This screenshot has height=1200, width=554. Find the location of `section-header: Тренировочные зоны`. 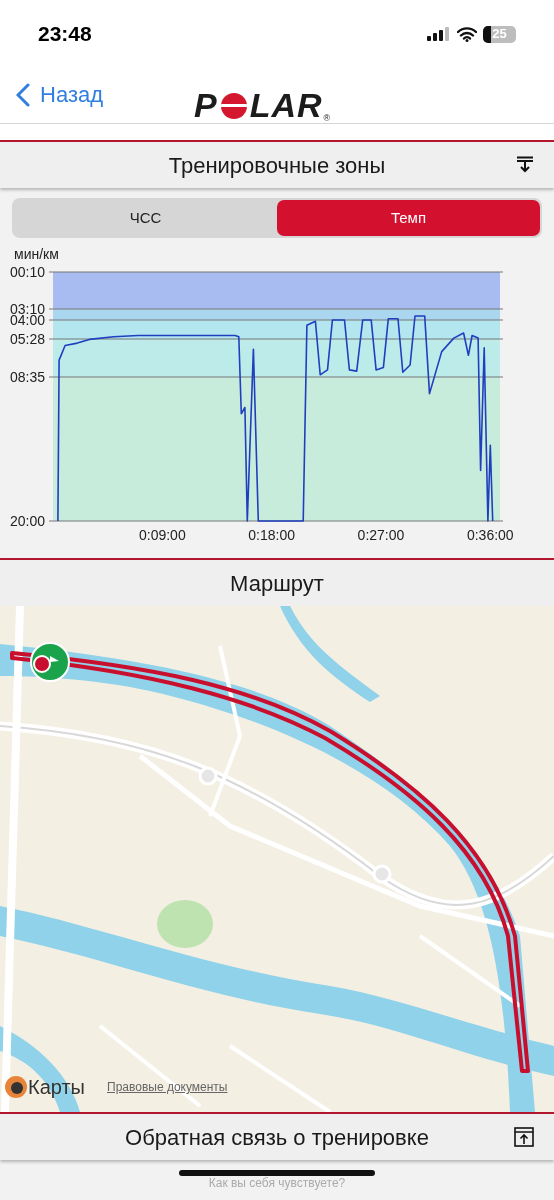

section-header: Тренировочные зоны is located at coordinates (277, 165).